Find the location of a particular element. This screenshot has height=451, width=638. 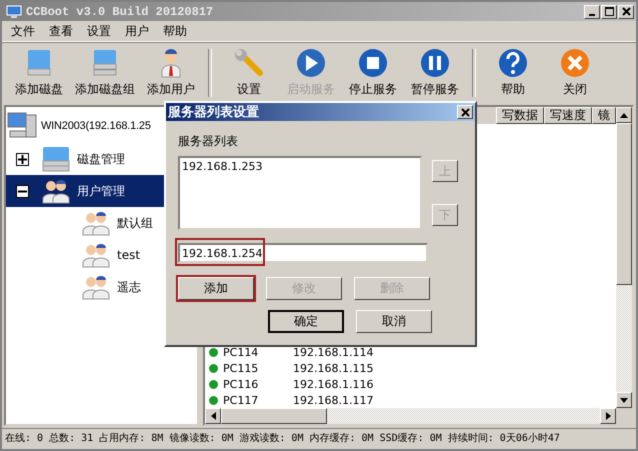

down-arrow-icon is located at coordinates (624, 400).